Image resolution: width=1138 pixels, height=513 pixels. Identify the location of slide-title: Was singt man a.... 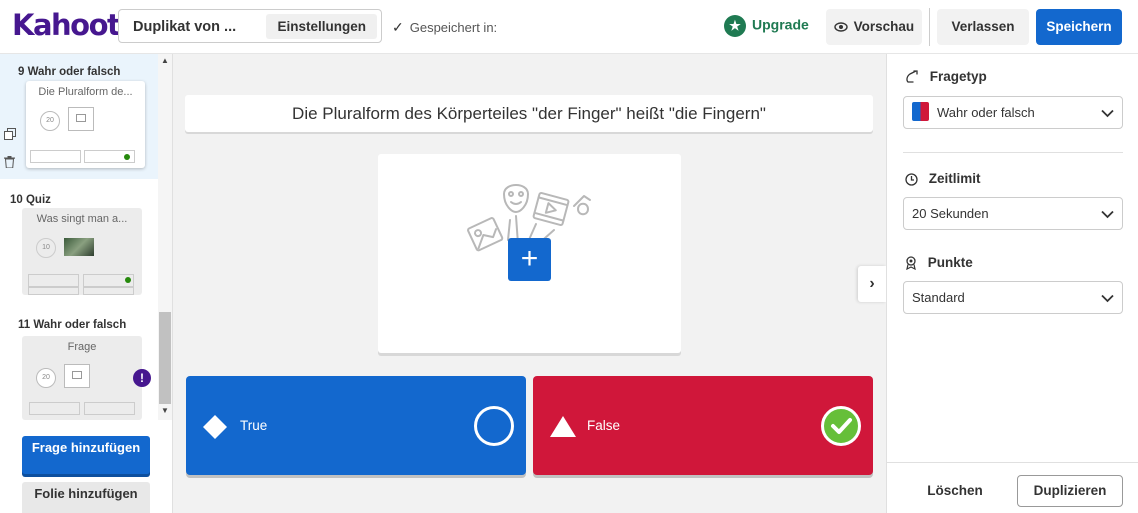
(82, 219).